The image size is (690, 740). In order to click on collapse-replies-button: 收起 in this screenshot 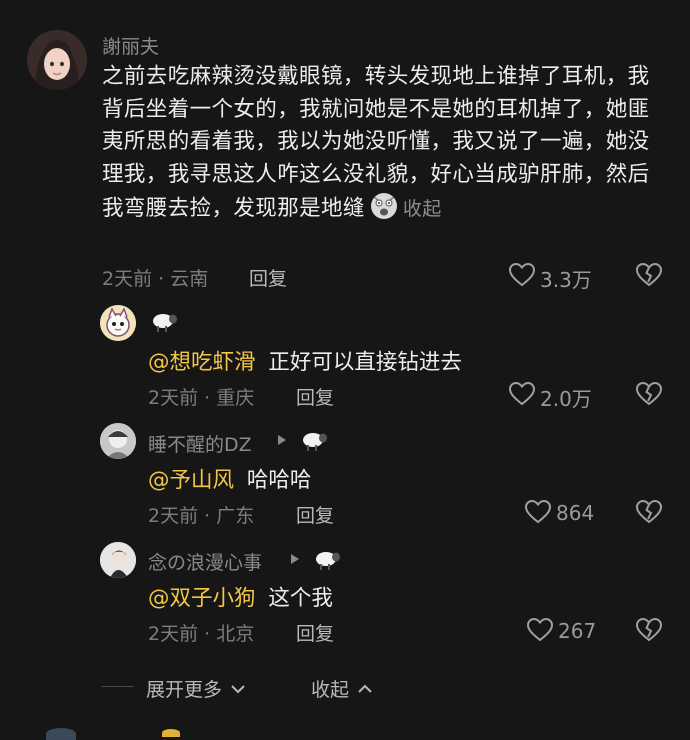, I will do `click(342, 688)`.